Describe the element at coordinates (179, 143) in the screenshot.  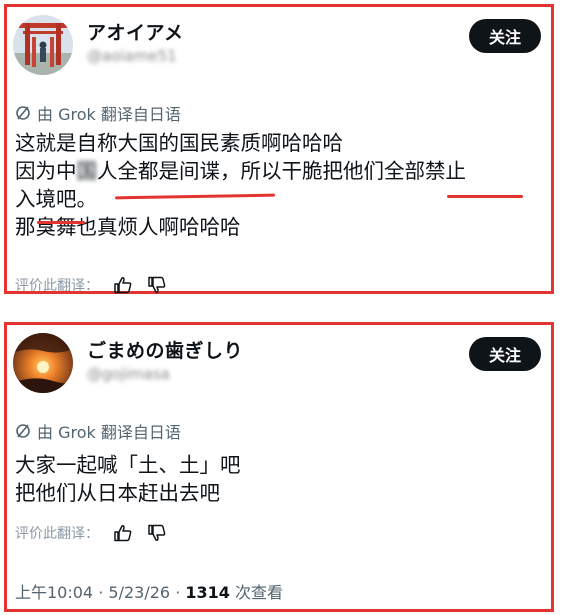
I see `text-line: 这就是自称大国的国民素质啊哈哈哈` at that location.